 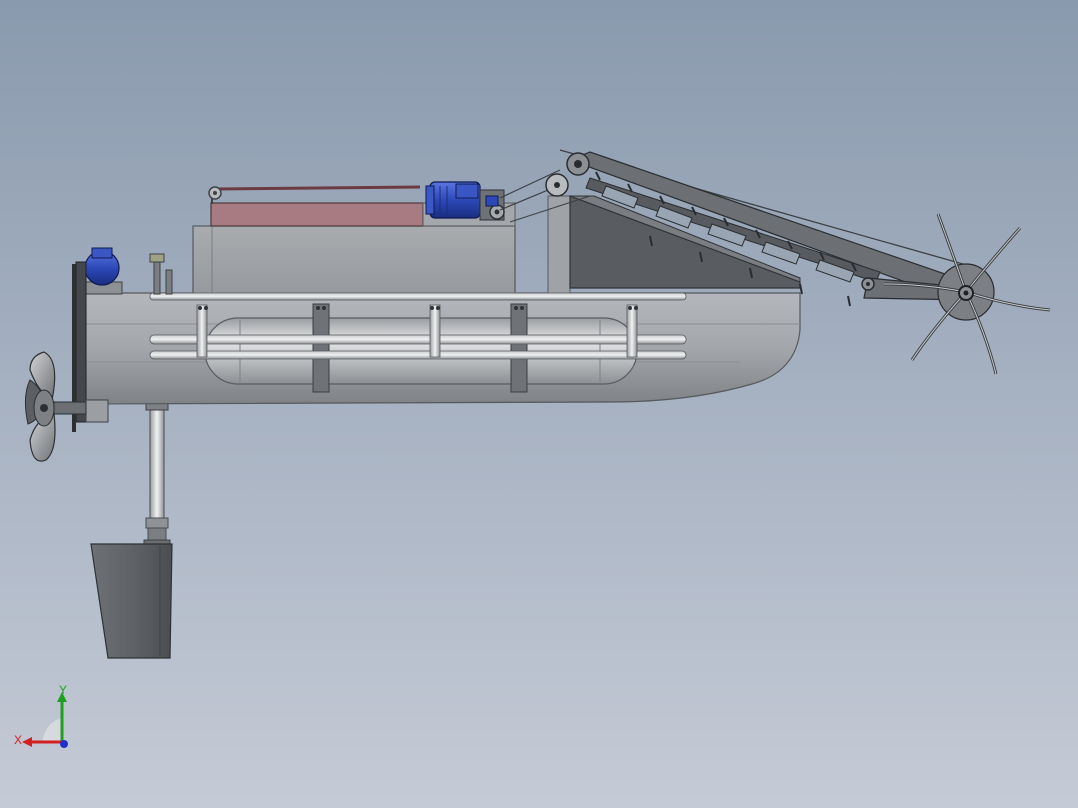 What do you see at coordinates (131, 530) in the screenshot?
I see `rudder-assembly` at bounding box center [131, 530].